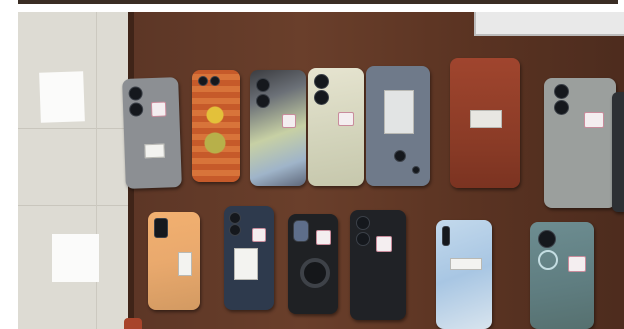  What do you see at coordinates (464, 274) in the screenshot?
I see `phone-light-blue` at bounding box center [464, 274].